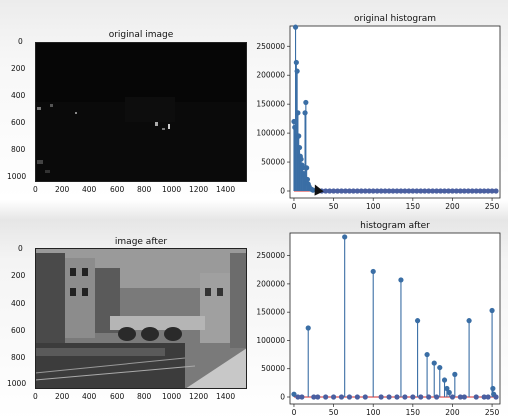 The height and width of the screenshot is (420, 508). I want to click on after-hist-ytick-label-2: 100000, so click(270, 340).